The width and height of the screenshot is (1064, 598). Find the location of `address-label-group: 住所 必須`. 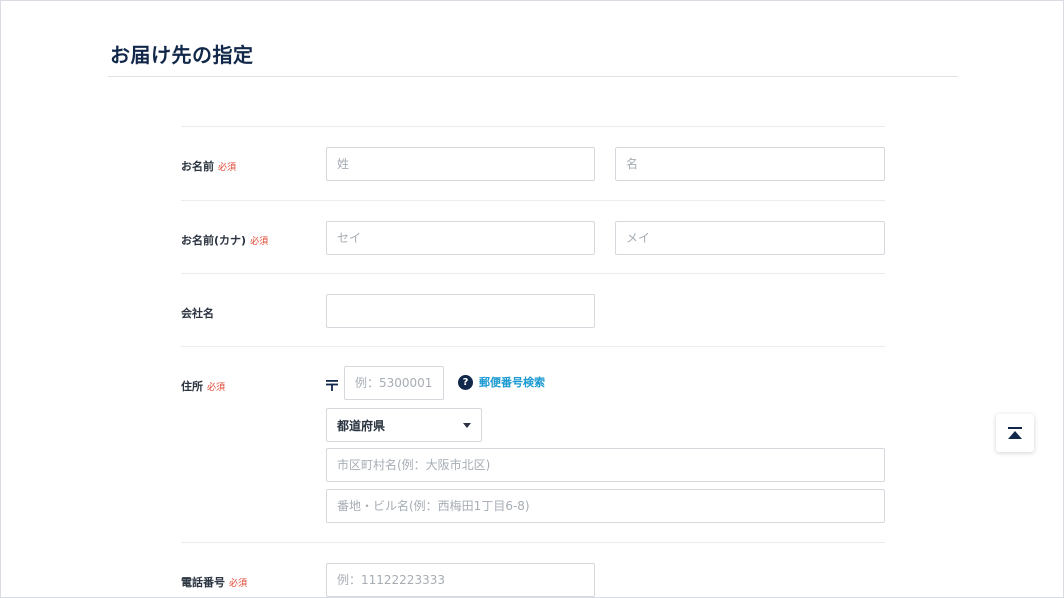

address-label-group: 住所 必須 is located at coordinates (203, 386).